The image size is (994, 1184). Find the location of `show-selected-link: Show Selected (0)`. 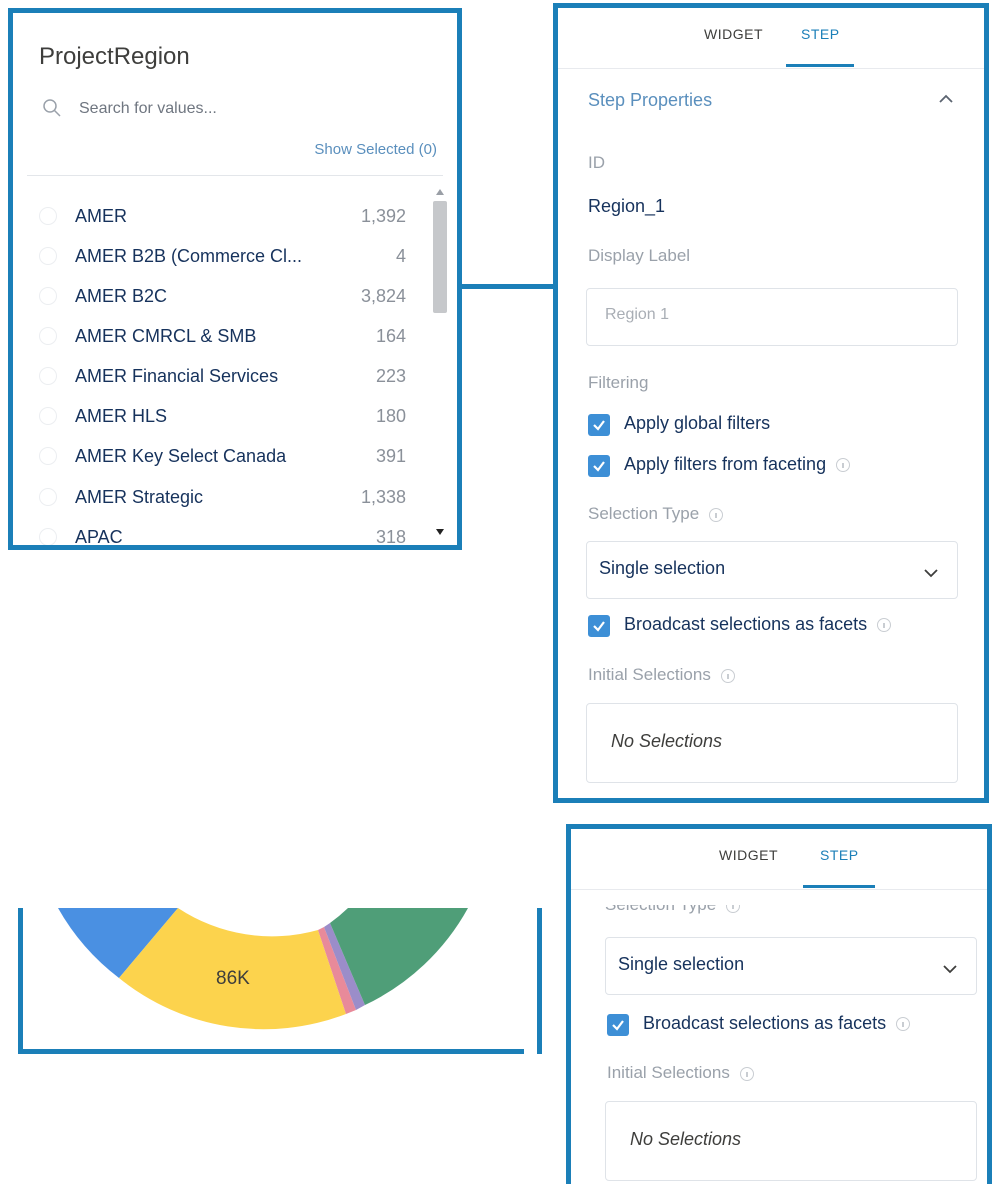

show-selected-link: Show Selected (0) is located at coordinates (375, 149).